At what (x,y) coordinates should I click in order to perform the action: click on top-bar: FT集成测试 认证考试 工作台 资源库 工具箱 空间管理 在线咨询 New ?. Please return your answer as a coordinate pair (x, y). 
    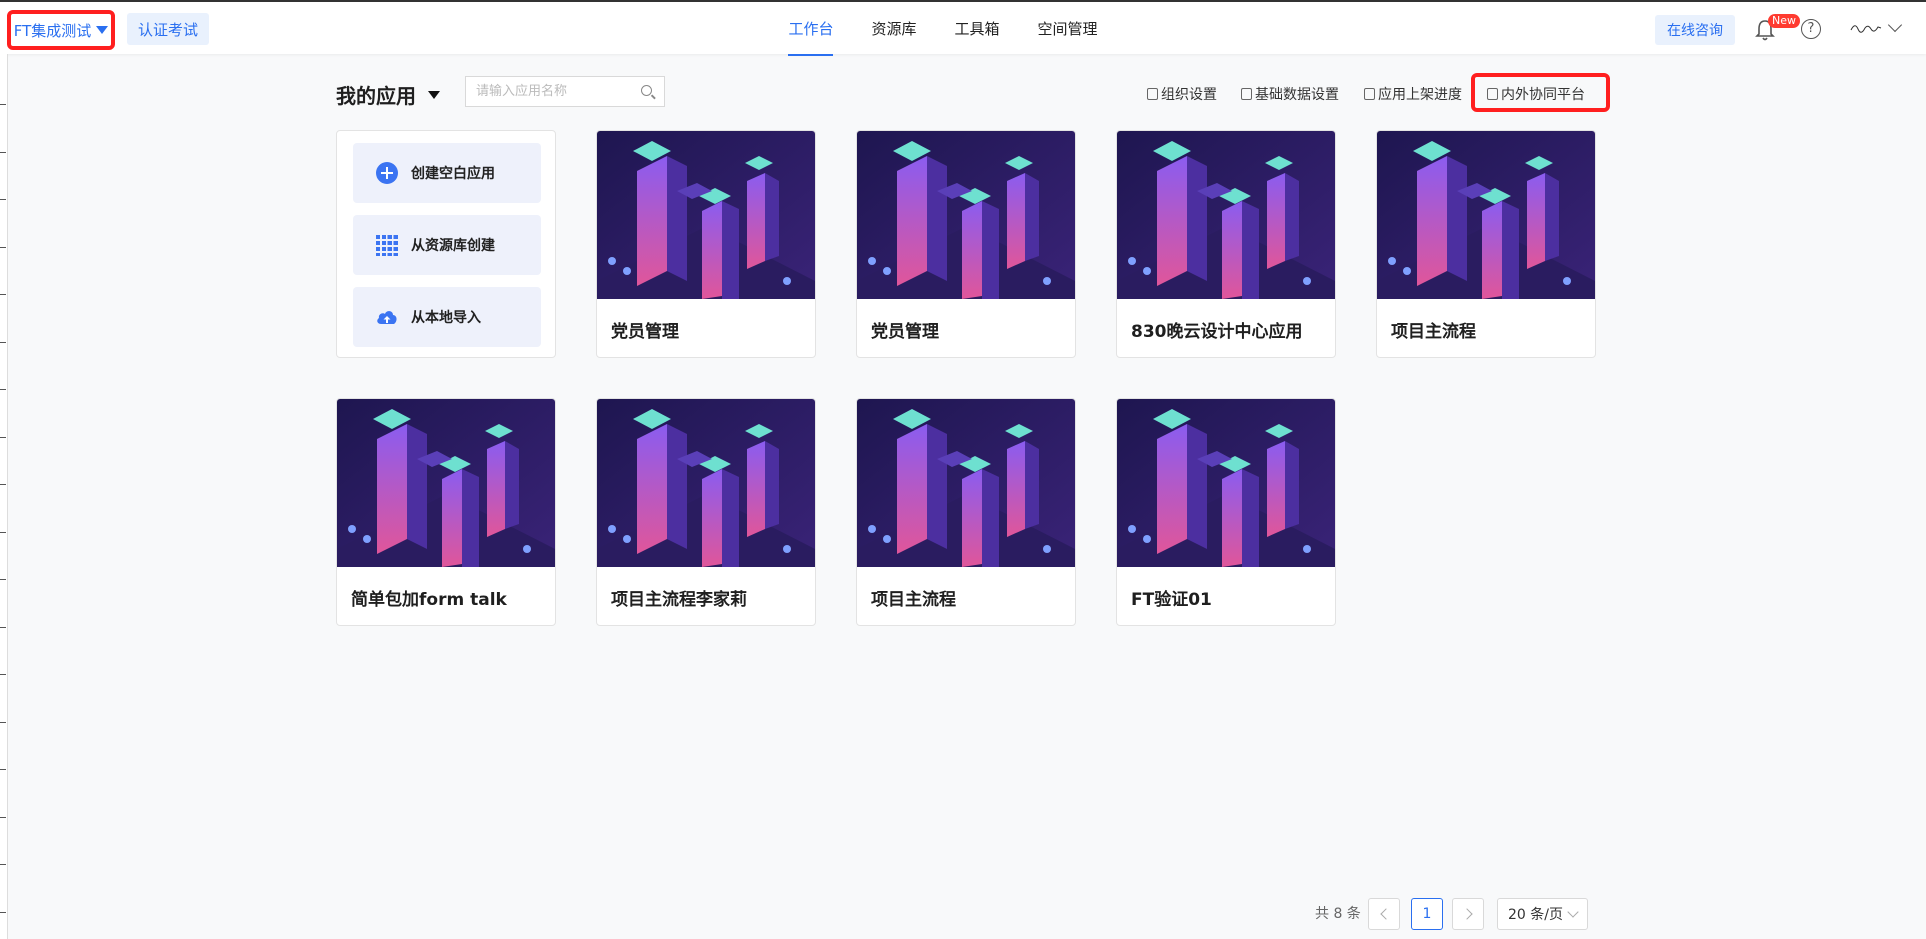
    Looking at the image, I should click on (963, 28).